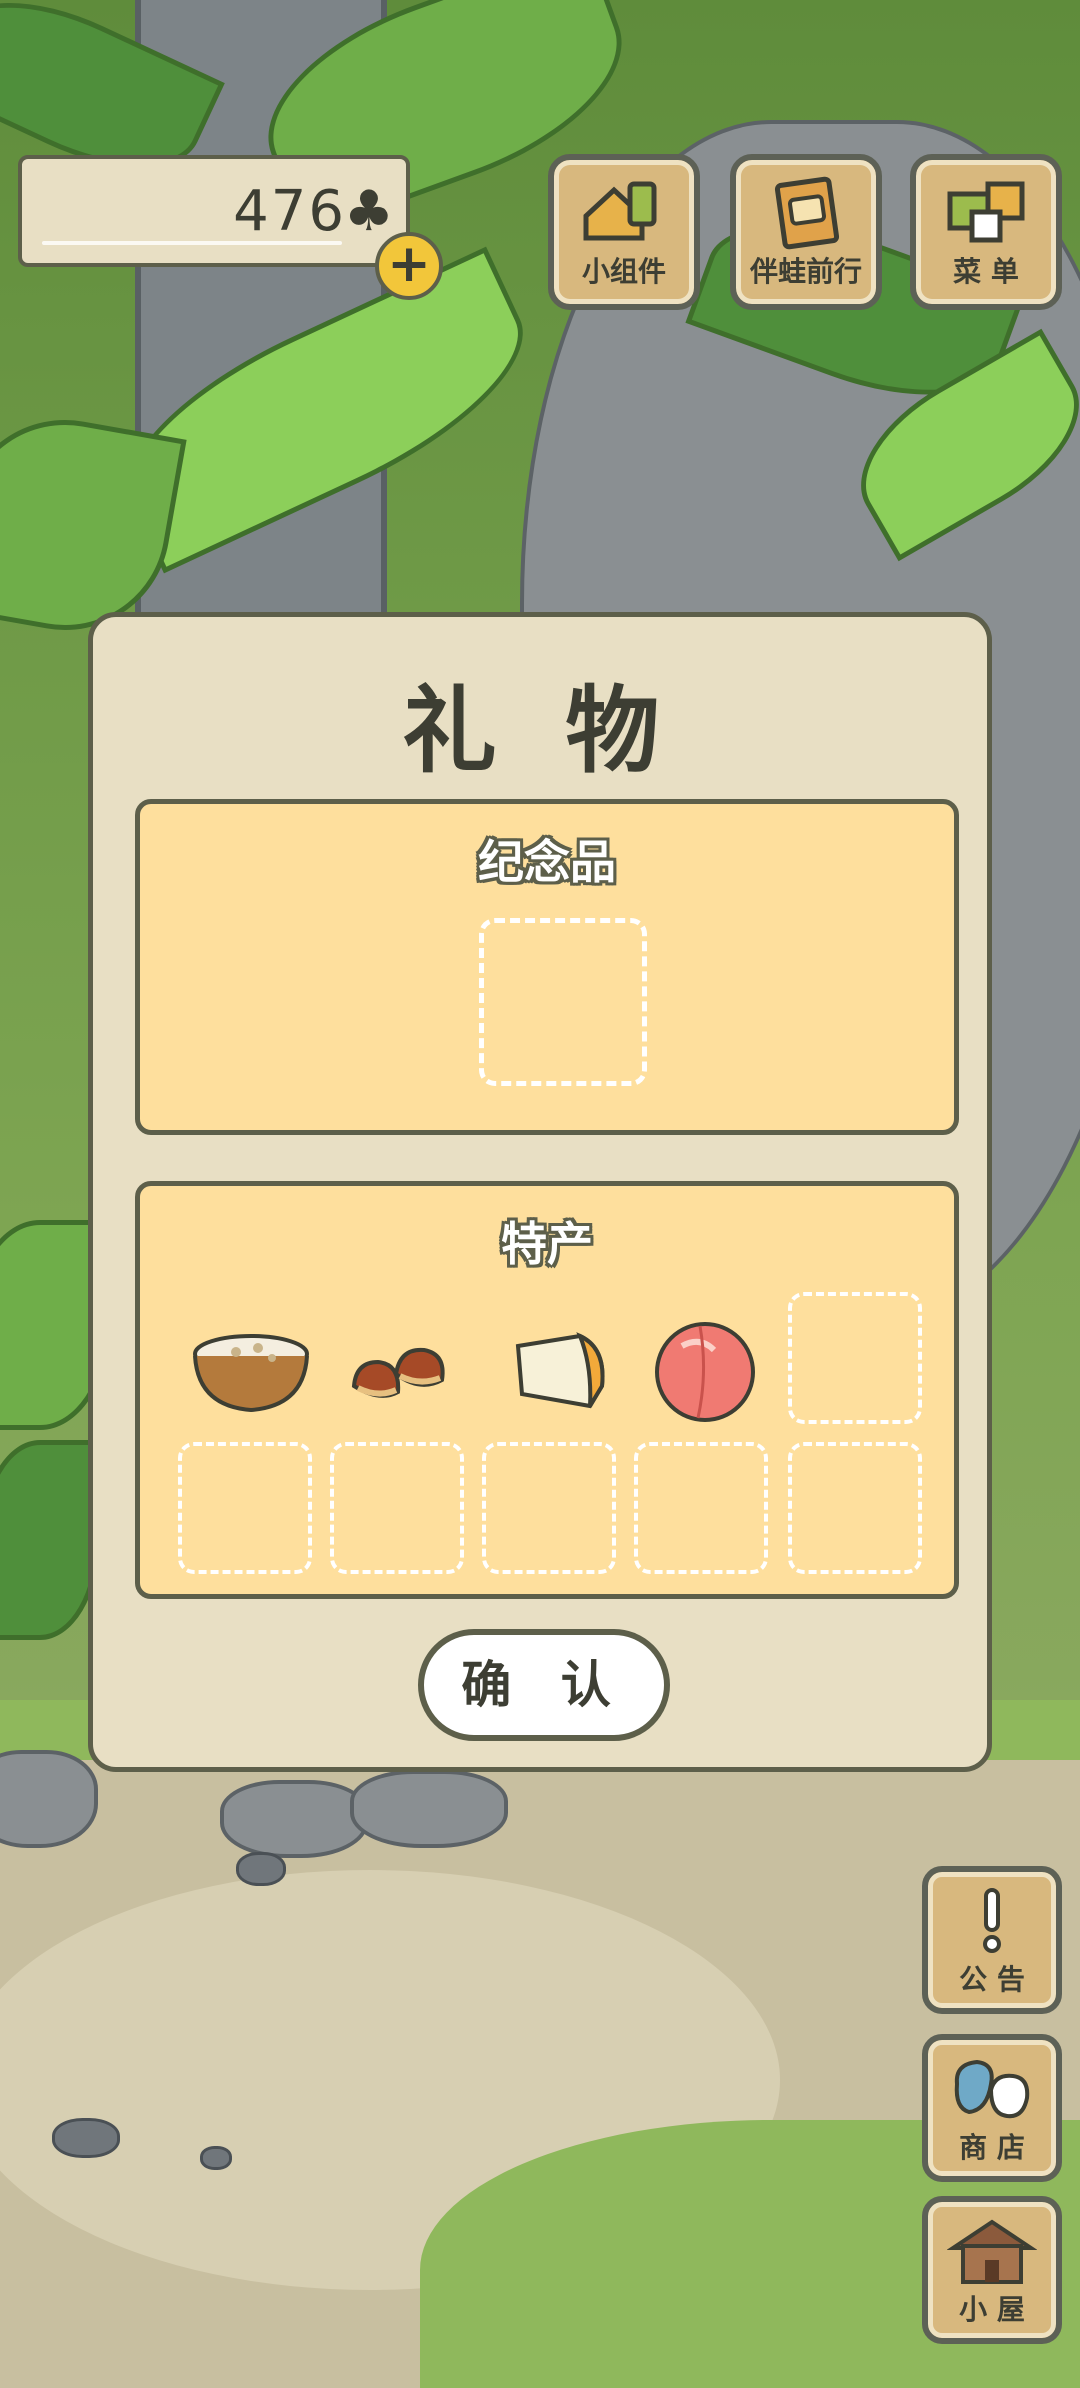 This screenshot has width=1080, height=2388. I want to click on souvenir-title: 纪念品, so click(547, 862).